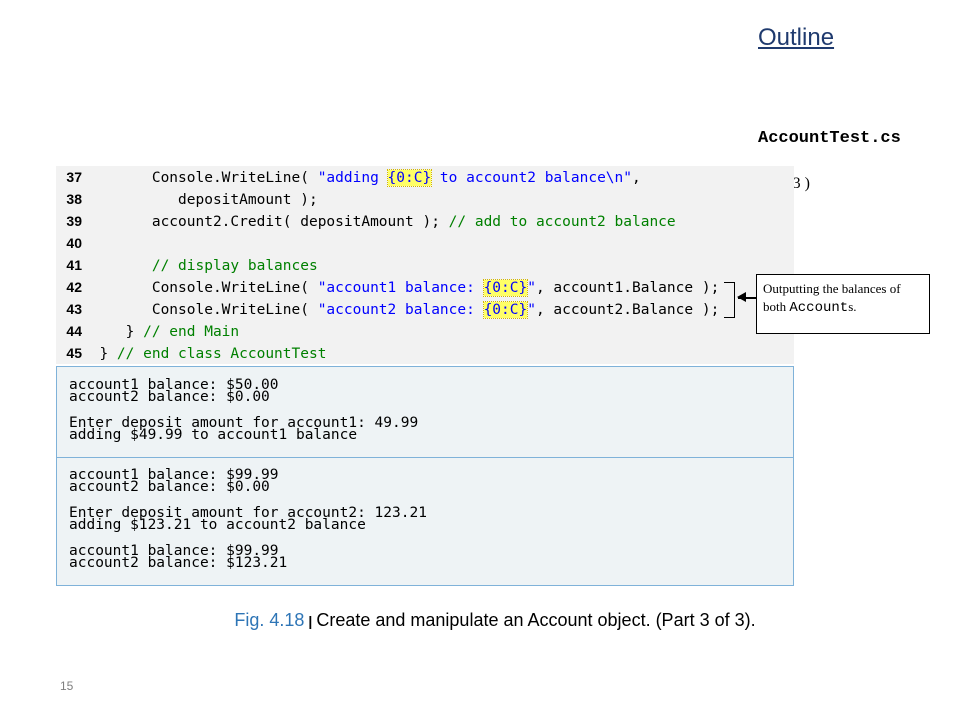 This screenshot has height=720, width=960. What do you see at coordinates (74, 199) in the screenshot?
I see `line-number: 38` at bounding box center [74, 199].